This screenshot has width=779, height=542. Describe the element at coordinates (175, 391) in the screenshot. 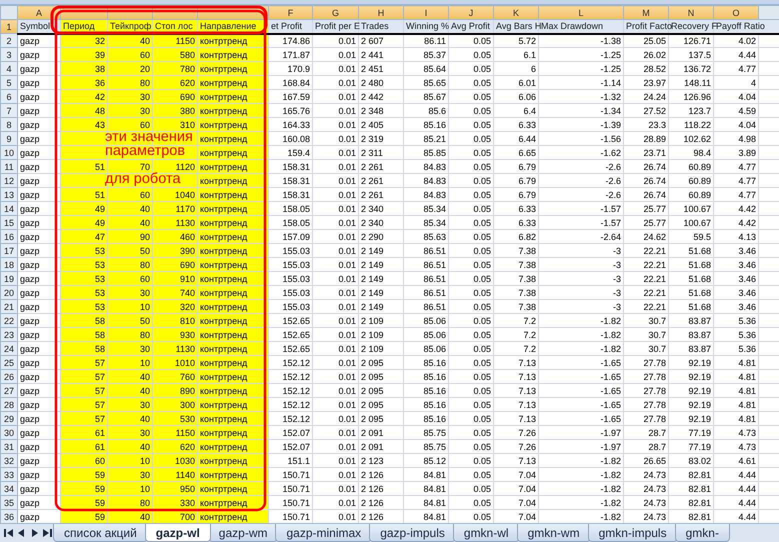

I see `table-cell: 890` at that location.